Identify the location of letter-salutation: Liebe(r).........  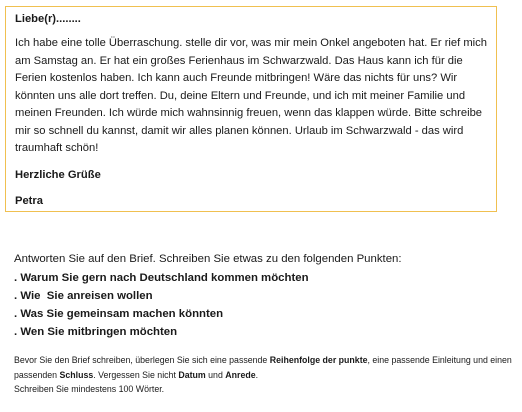
(48, 19).